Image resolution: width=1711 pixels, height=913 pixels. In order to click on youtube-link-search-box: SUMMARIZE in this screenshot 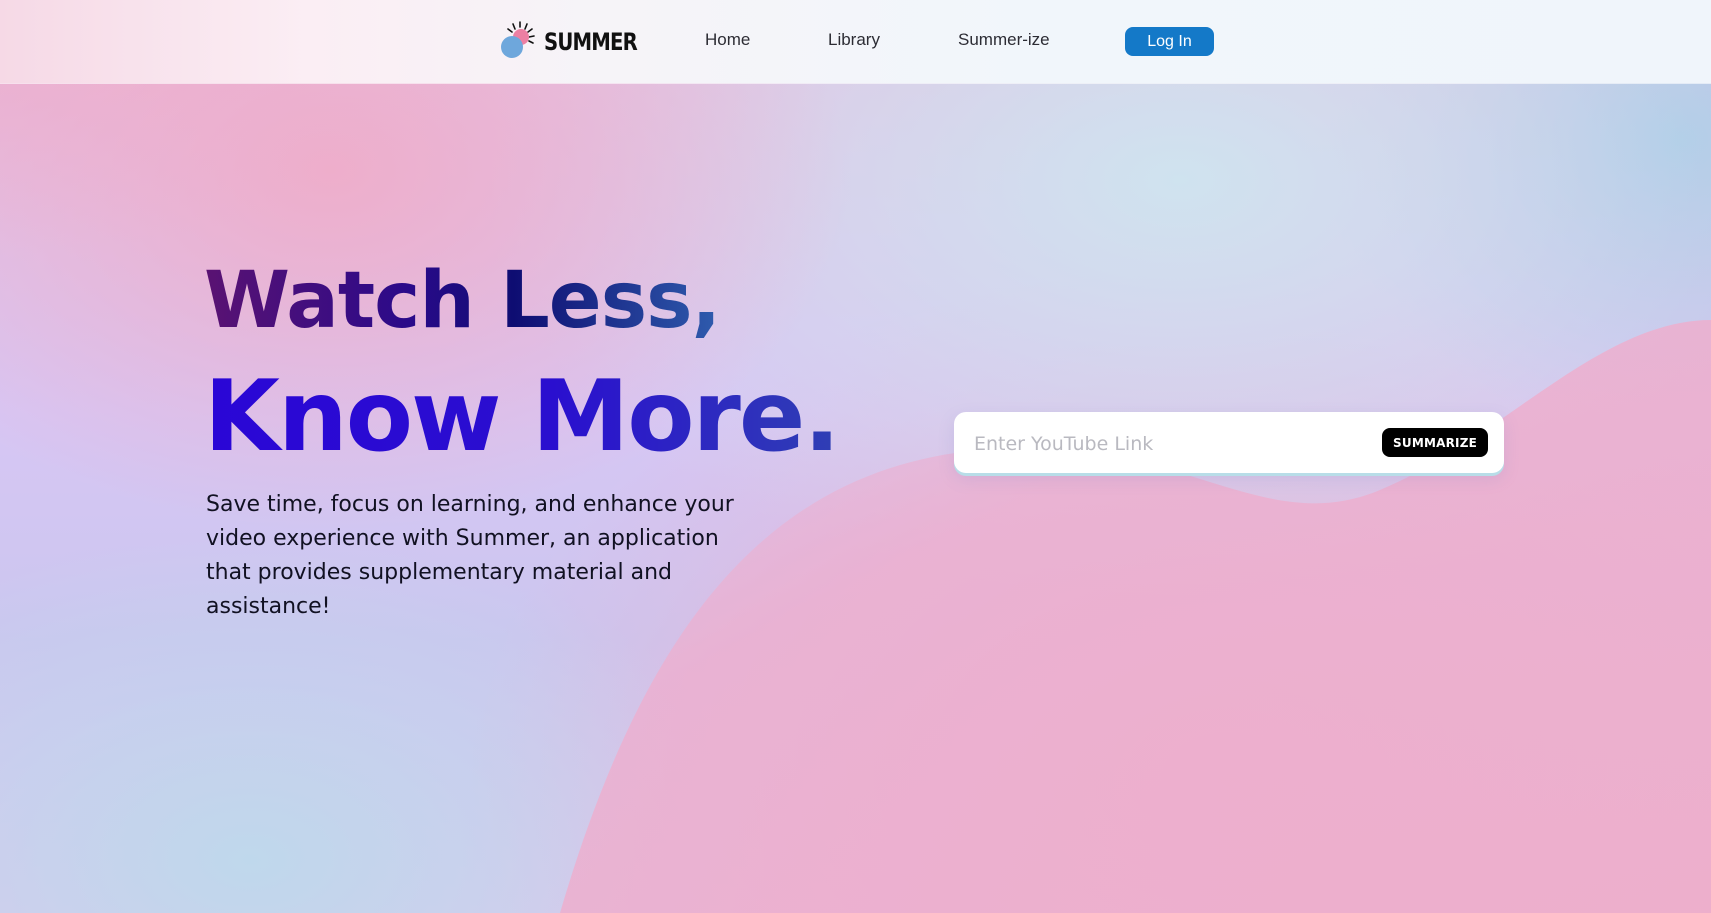, I will do `click(1229, 442)`.